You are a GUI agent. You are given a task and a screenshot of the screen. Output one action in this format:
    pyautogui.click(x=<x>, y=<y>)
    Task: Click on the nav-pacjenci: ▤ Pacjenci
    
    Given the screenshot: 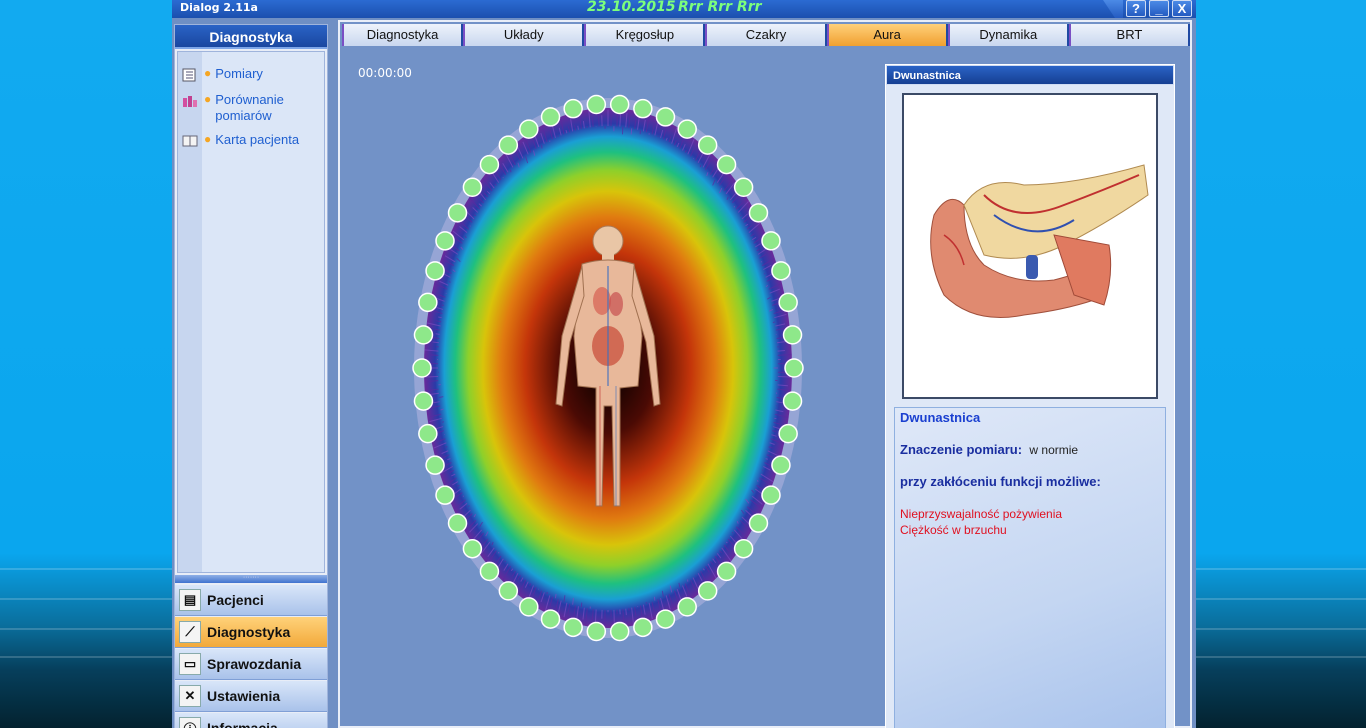 What is the action you would take?
    pyautogui.click(x=251, y=600)
    